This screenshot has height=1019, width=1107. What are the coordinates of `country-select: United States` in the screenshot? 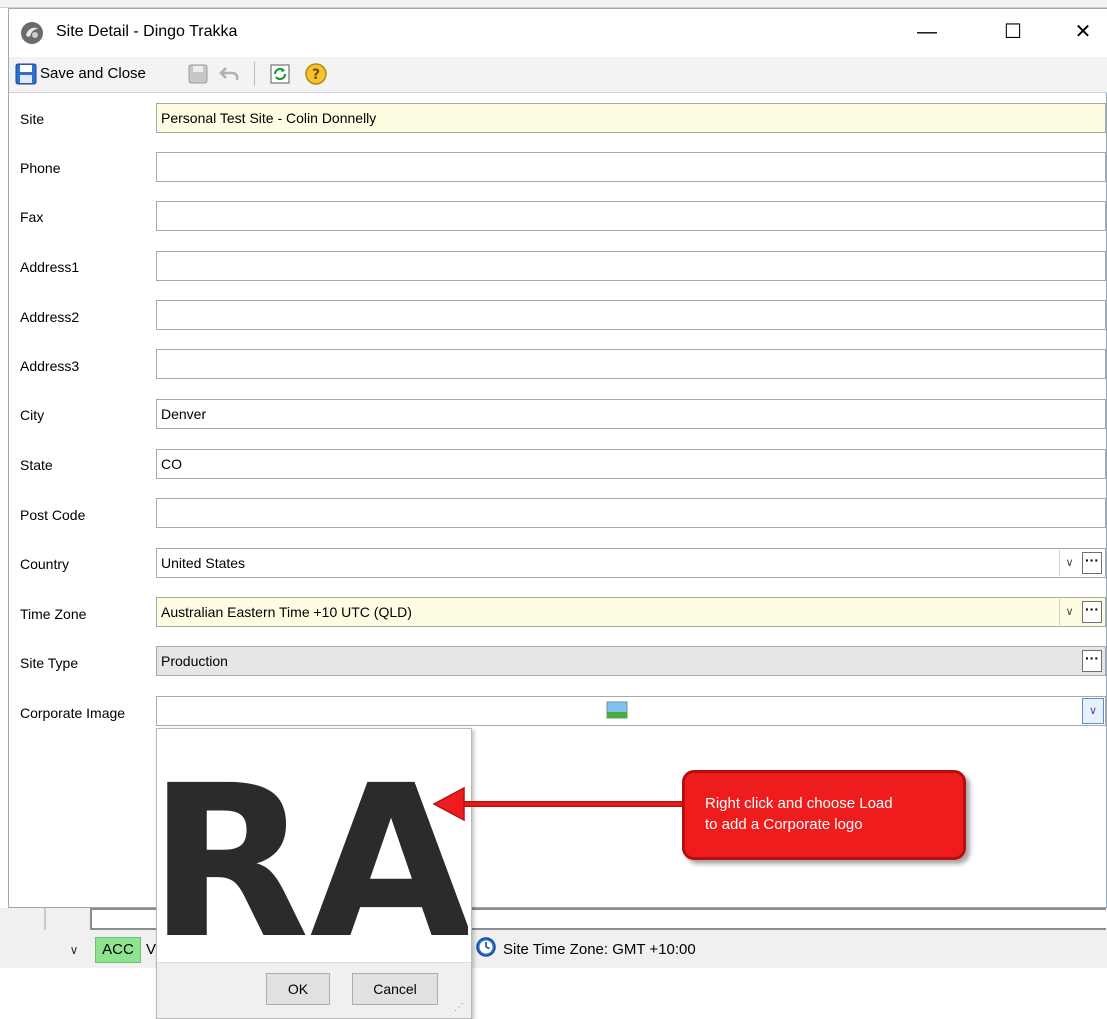 It's located at (631, 563).